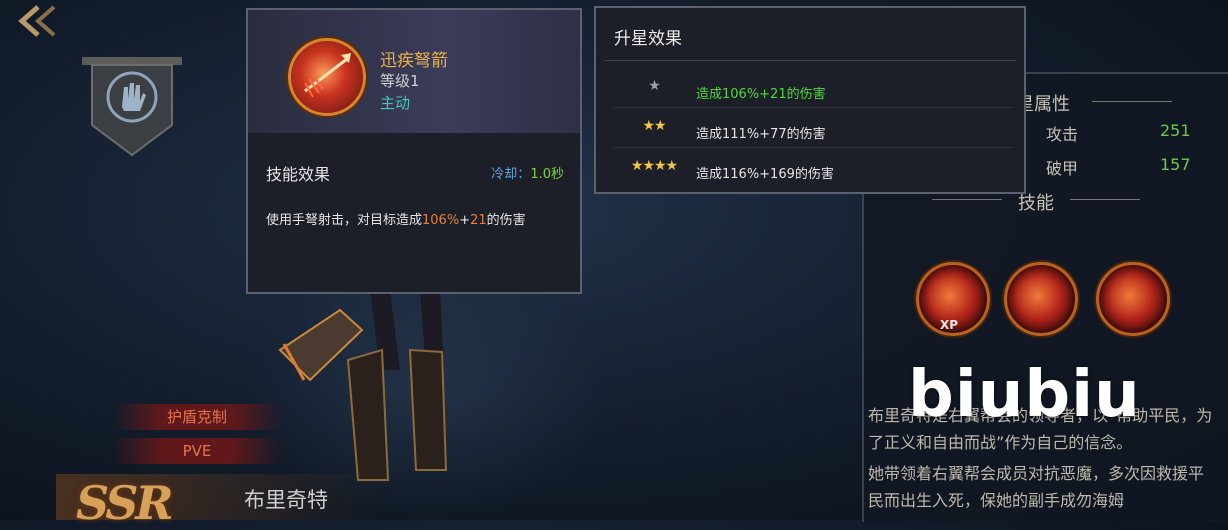  Describe the element at coordinates (506, 220) in the screenshot. I see `desc-suffix: 的伤害` at that location.